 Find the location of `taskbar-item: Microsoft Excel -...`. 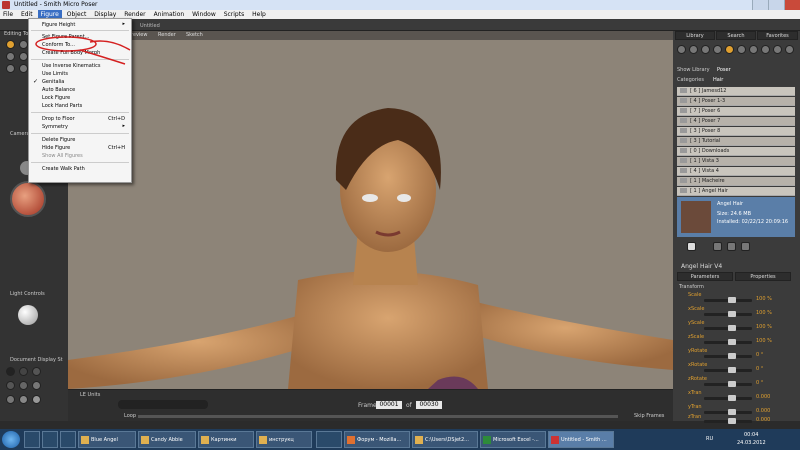

taskbar-item: Microsoft Excel -... is located at coordinates (513, 439).